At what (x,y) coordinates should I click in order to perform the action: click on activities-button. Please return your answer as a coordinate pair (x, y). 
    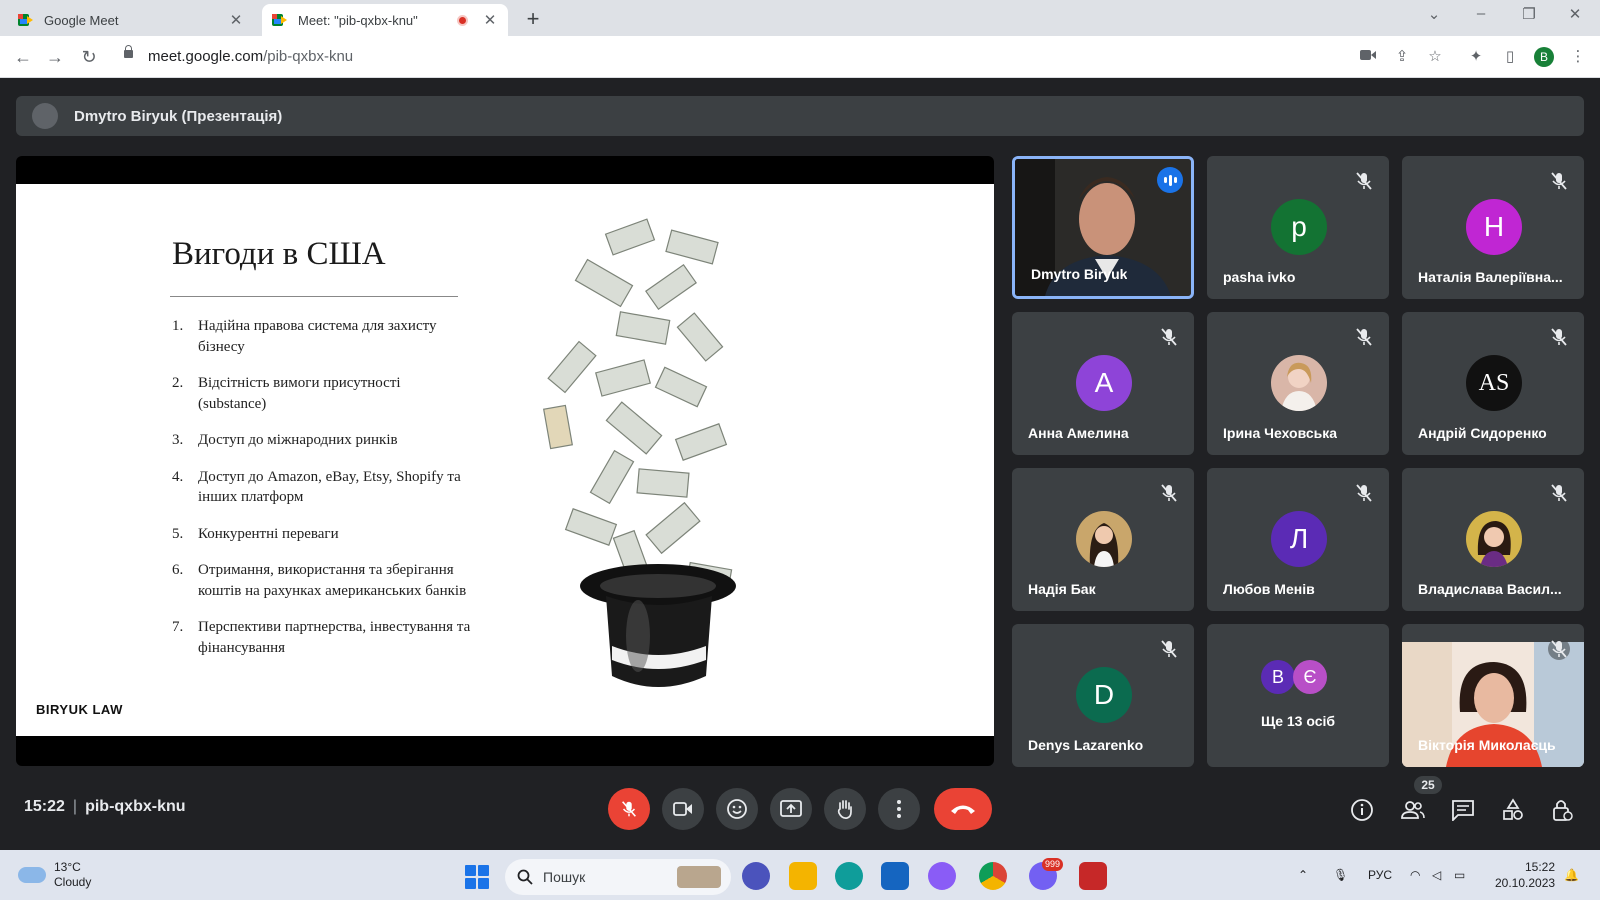
    Looking at the image, I should click on (1513, 810).